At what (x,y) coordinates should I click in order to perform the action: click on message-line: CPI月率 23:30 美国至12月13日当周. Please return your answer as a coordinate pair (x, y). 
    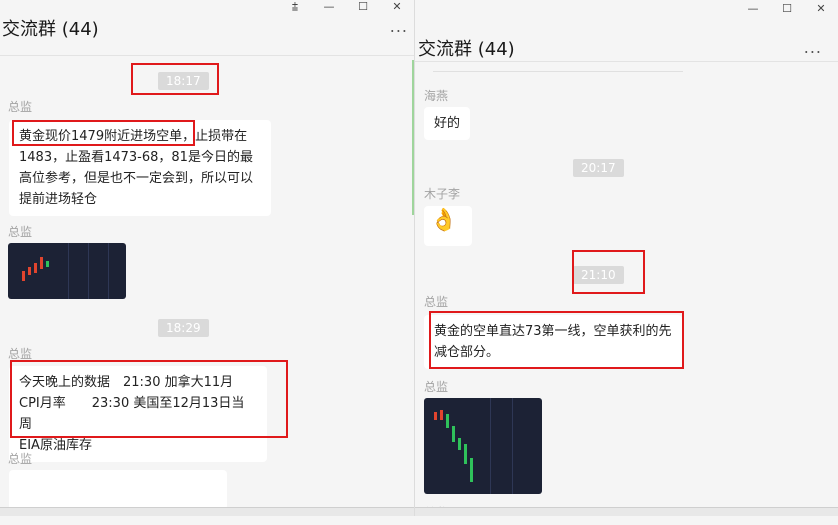
    Looking at the image, I should click on (132, 414).